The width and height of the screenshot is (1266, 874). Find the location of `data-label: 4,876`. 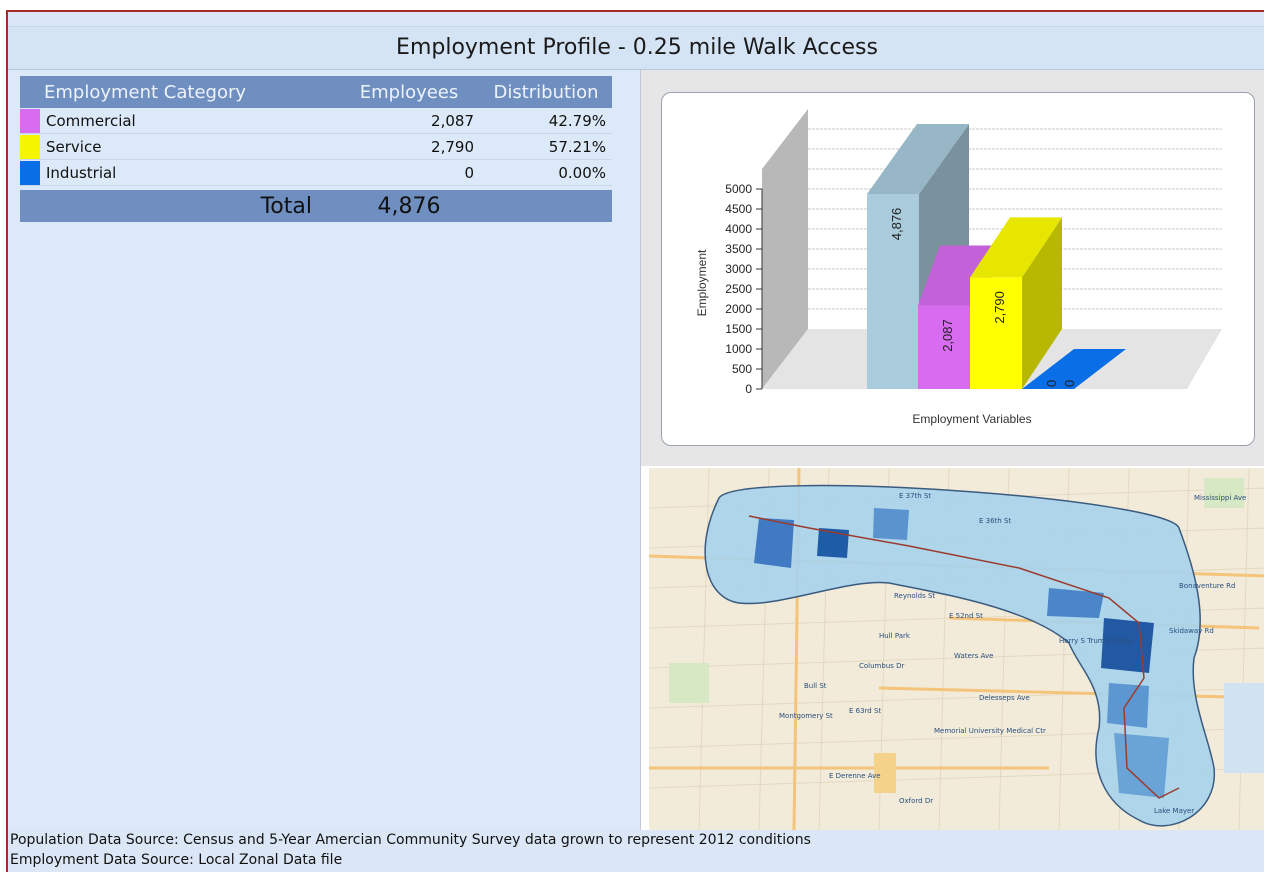

data-label: 4,876 is located at coordinates (896, 224).